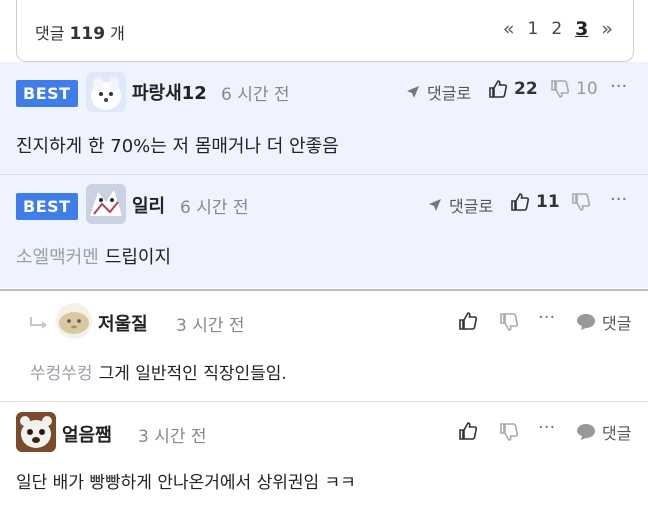 The width and height of the screenshot is (648, 506). I want to click on dislike-button, so click(581, 202).